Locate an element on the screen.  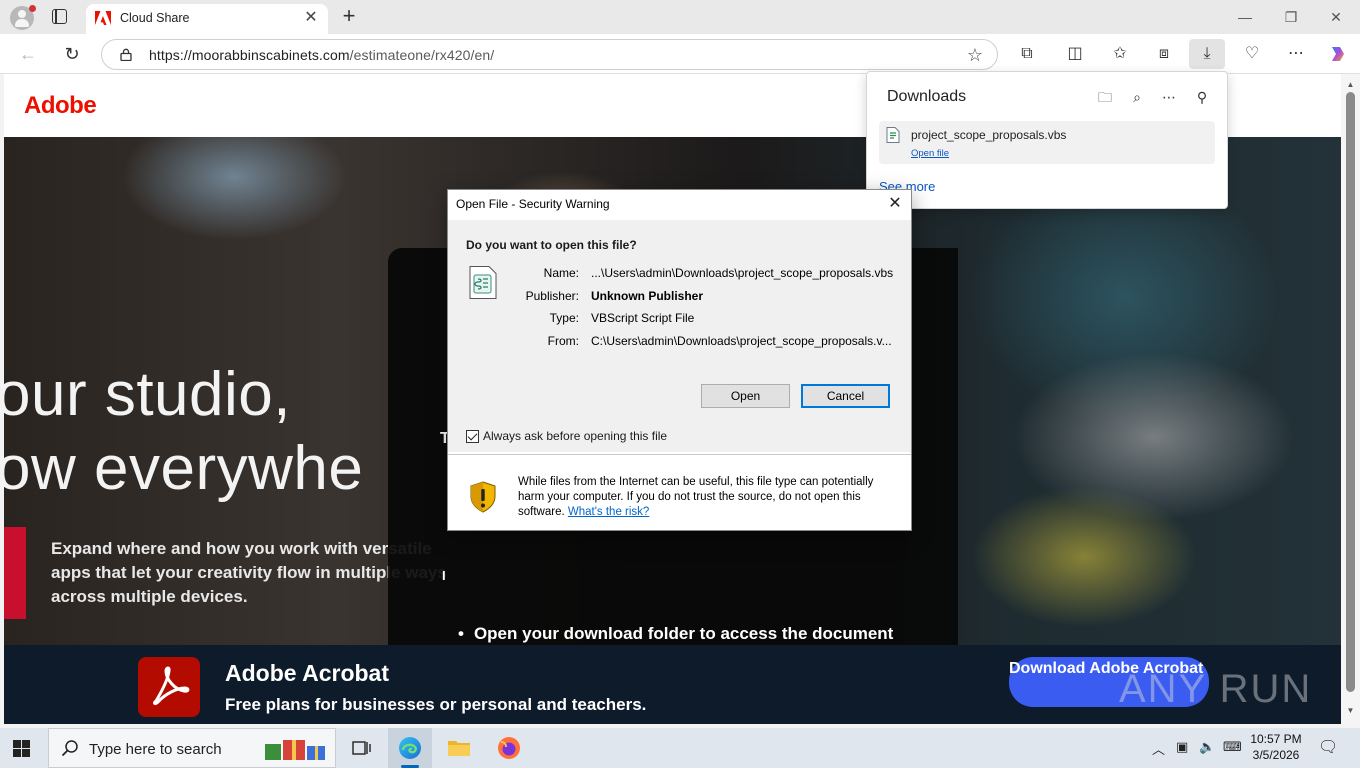
name-label: Name: is located at coordinates (561, 273).